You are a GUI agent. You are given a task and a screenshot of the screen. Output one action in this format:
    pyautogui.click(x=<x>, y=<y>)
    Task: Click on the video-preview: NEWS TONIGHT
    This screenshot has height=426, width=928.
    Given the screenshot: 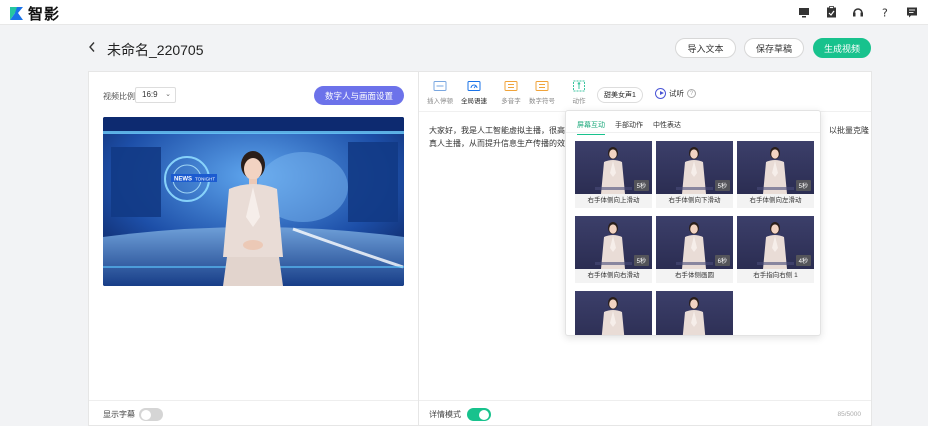 What is the action you would take?
    pyautogui.click(x=253, y=201)
    